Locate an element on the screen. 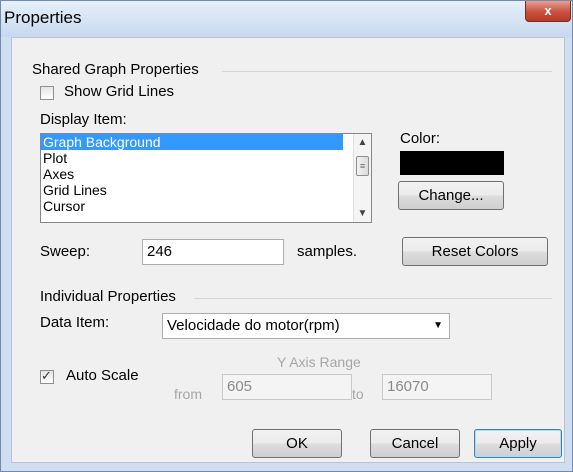 The height and width of the screenshot is (472, 573). color-swatch is located at coordinates (452, 163).